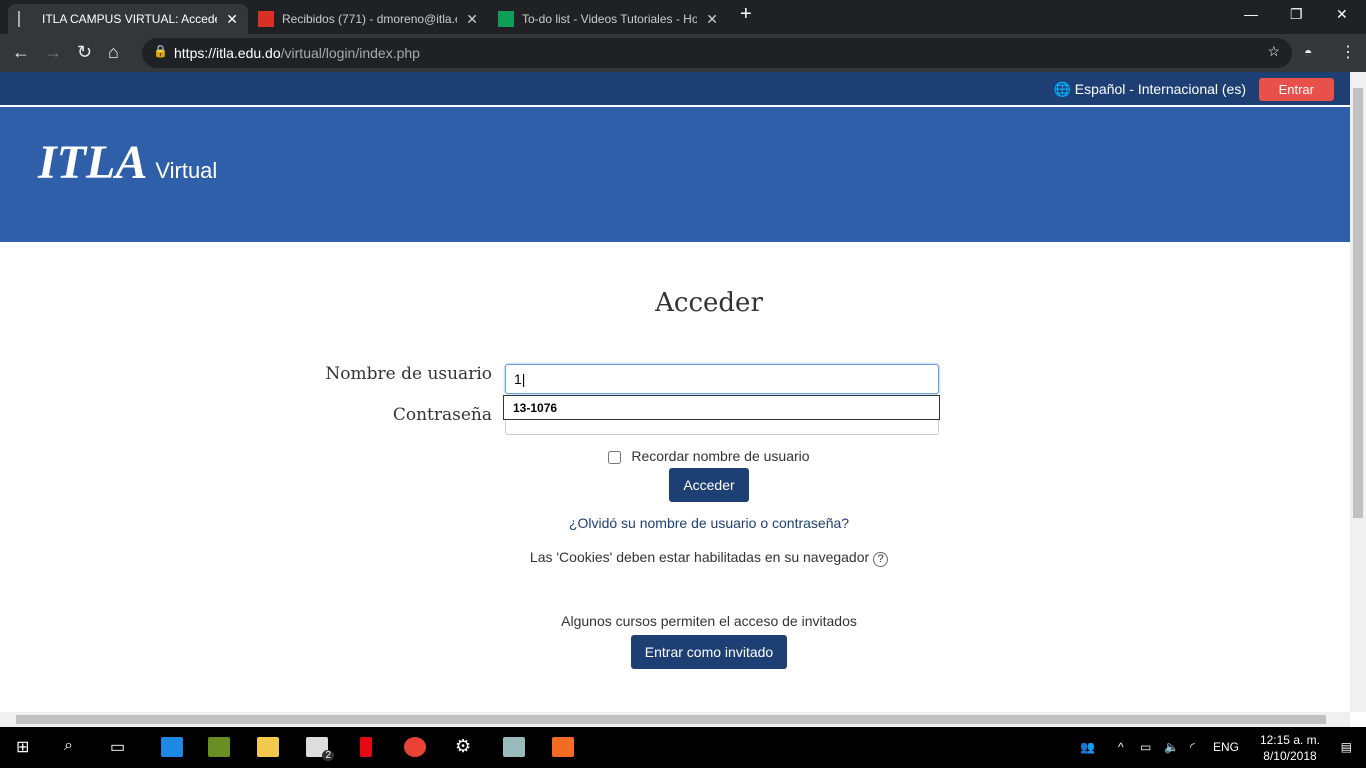 The width and height of the screenshot is (1366, 768). What do you see at coordinates (1121, 747) in the screenshot?
I see `chevron-up-icon: ^` at bounding box center [1121, 747].